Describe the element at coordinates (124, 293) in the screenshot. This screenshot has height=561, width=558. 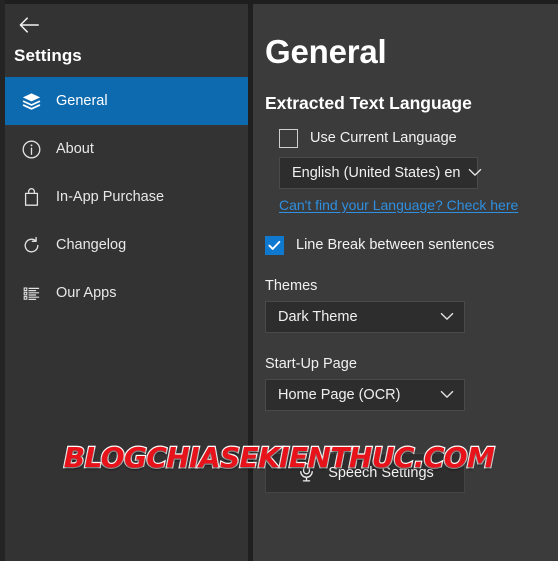
I see `sidebar-item-our-apps: Our Apps` at that location.